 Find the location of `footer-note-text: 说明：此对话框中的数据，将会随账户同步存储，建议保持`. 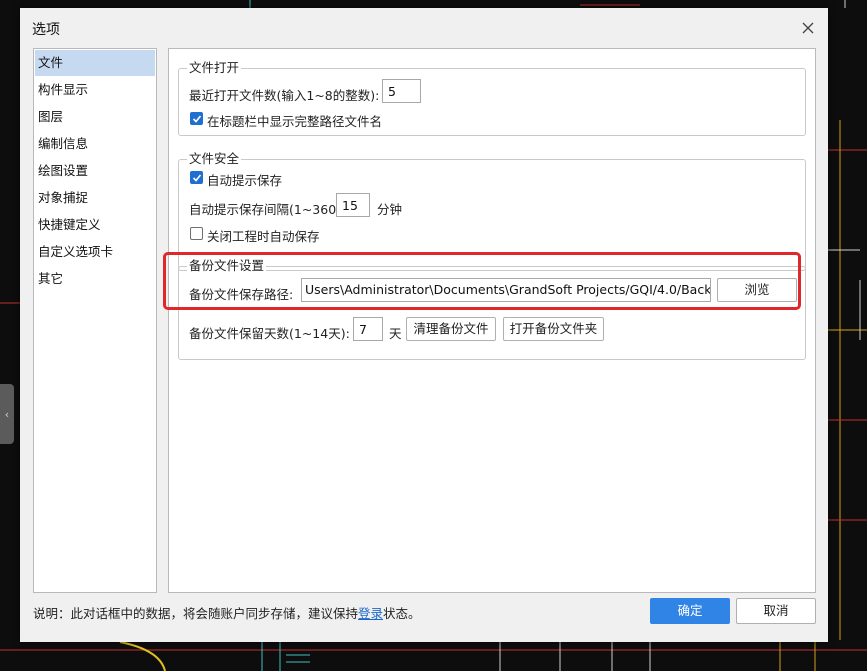

footer-note-text: 说明：此对话框中的数据，将会随账户同步存储，建议保持 is located at coordinates (196, 613).